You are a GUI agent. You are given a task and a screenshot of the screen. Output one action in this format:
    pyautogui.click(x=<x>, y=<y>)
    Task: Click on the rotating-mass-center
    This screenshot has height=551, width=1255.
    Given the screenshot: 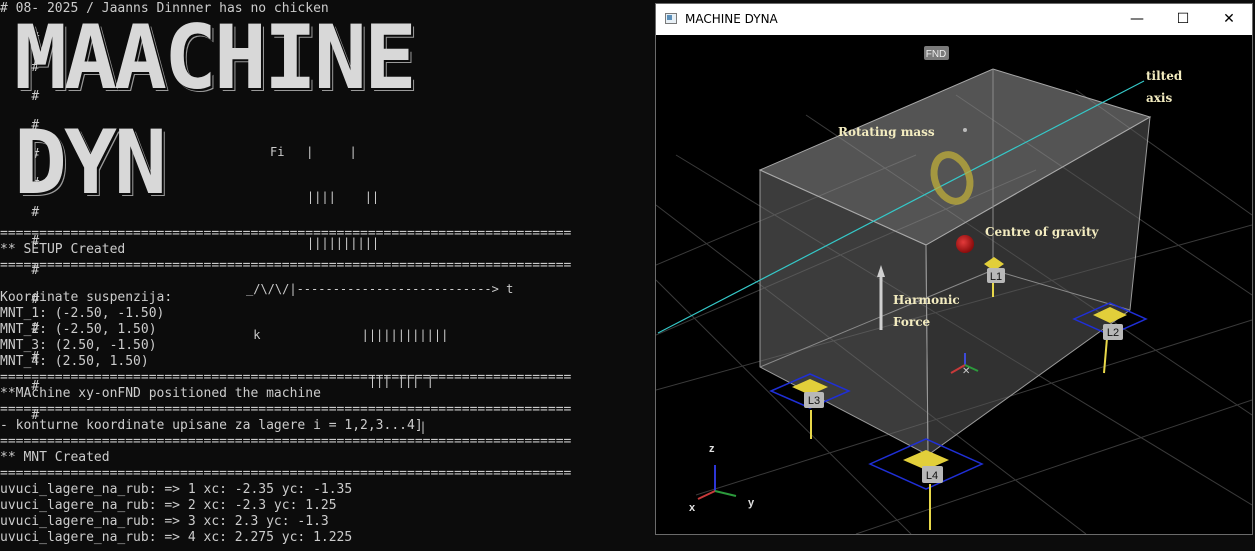 What is the action you would take?
    pyautogui.click(x=965, y=130)
    